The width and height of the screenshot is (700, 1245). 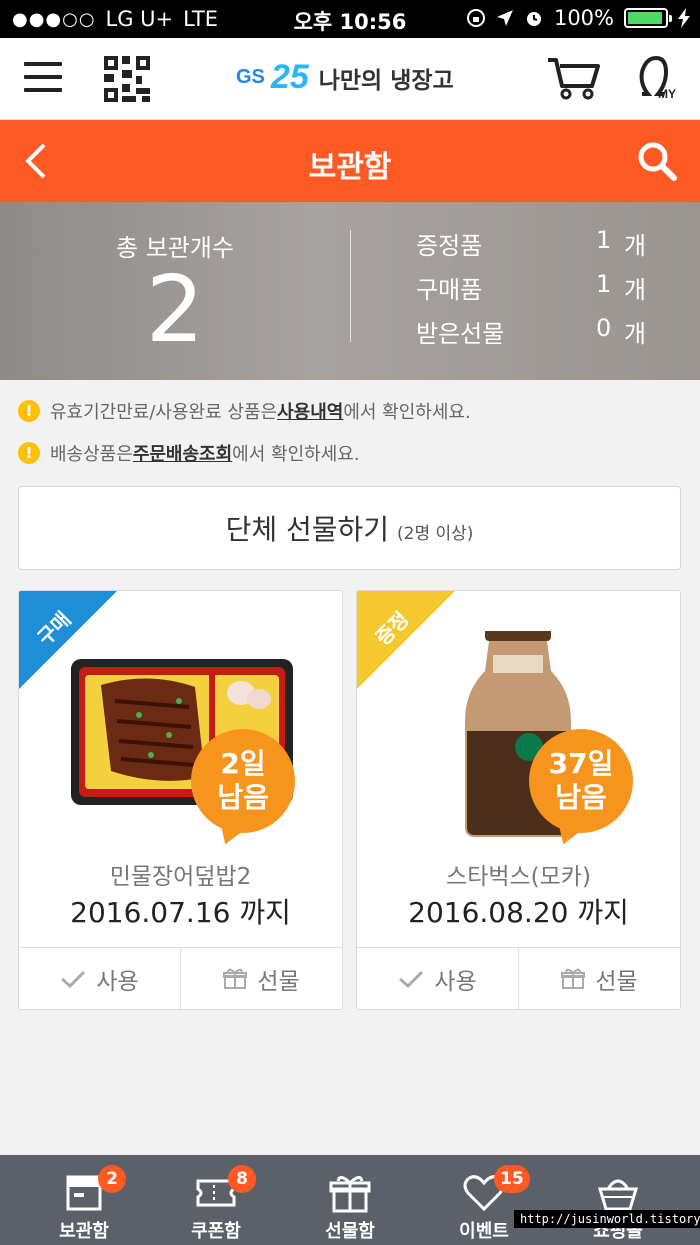 I want to click on tab-gifts: 선물함, so click(x=350, y=1200).